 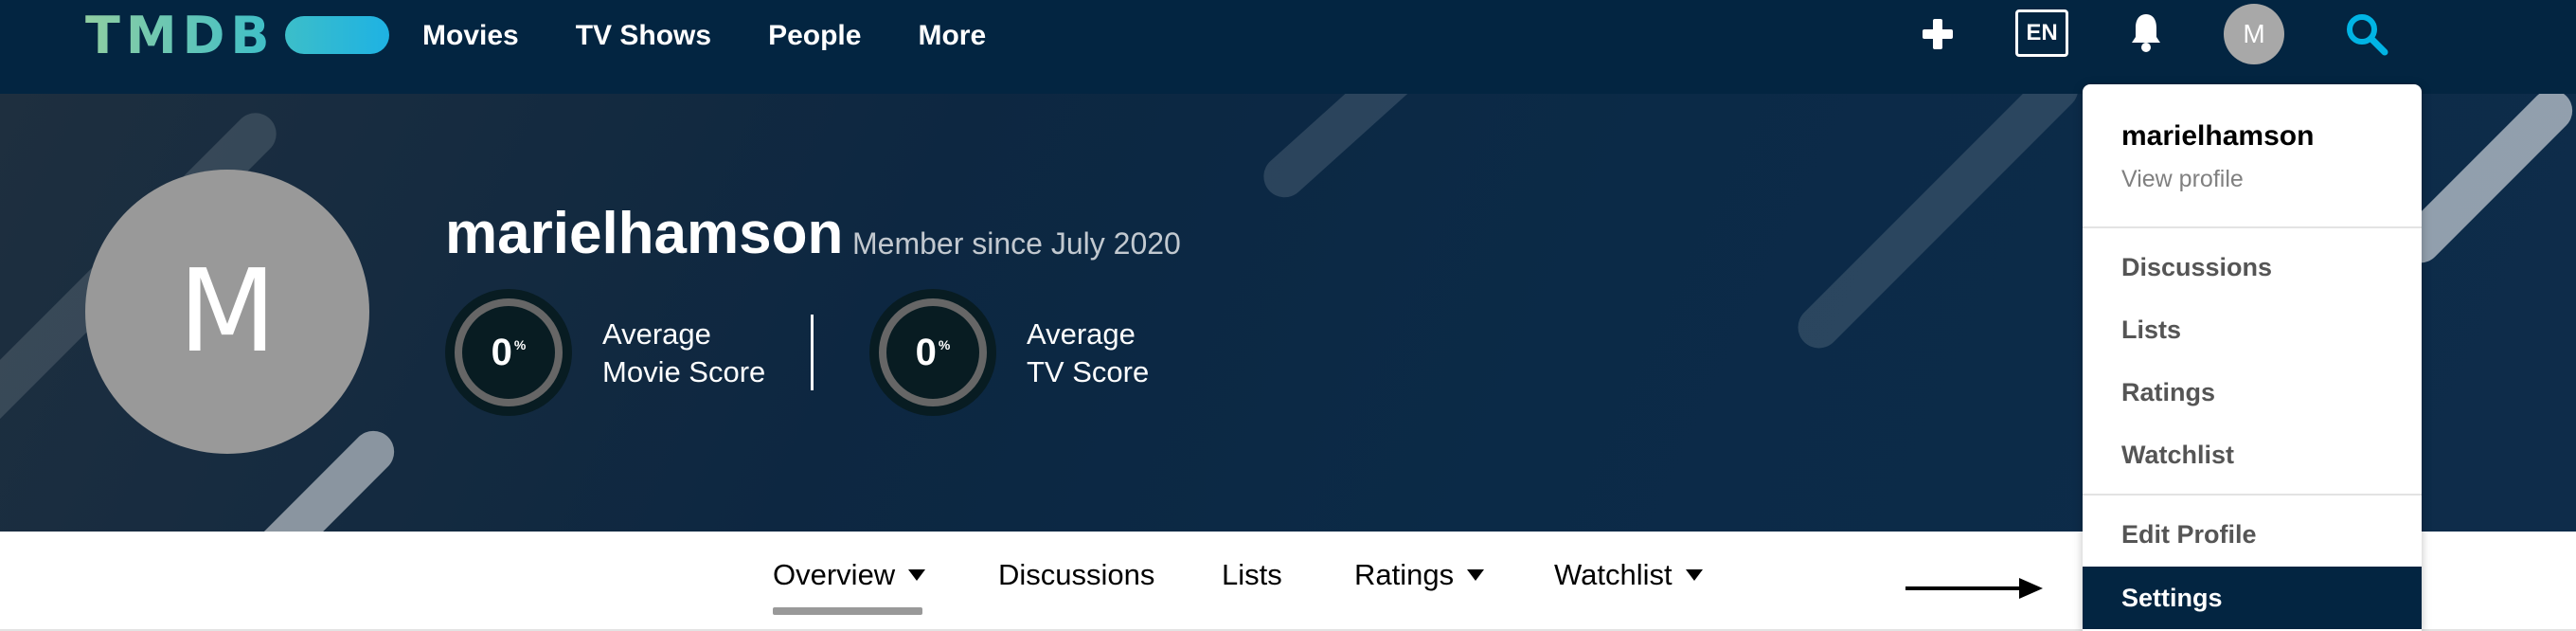 I want to click on plus-icon, so click(x=1938, y=34).